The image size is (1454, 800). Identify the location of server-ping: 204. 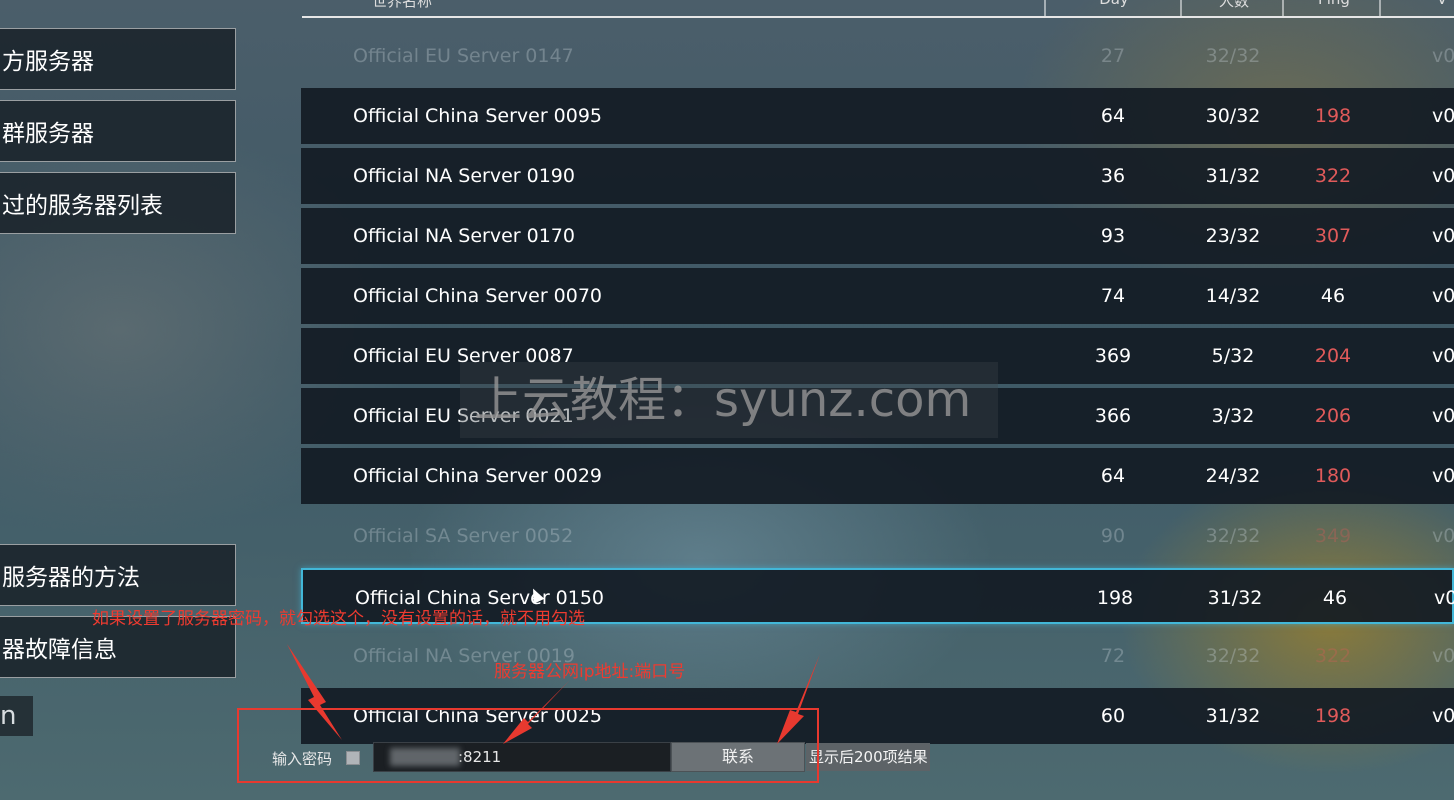
(1333, 356).